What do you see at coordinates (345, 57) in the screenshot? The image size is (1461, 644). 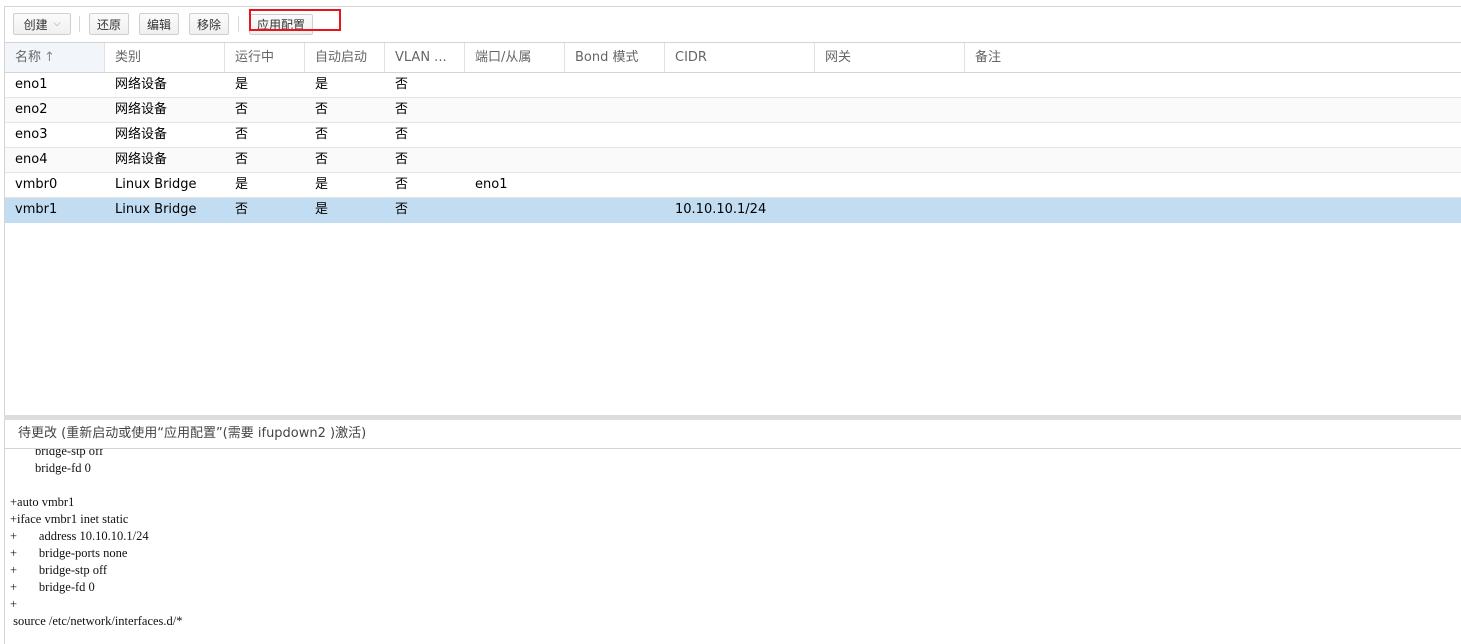 I see `column-header-autostart: 自动启动` at bounding box center [345, 57].